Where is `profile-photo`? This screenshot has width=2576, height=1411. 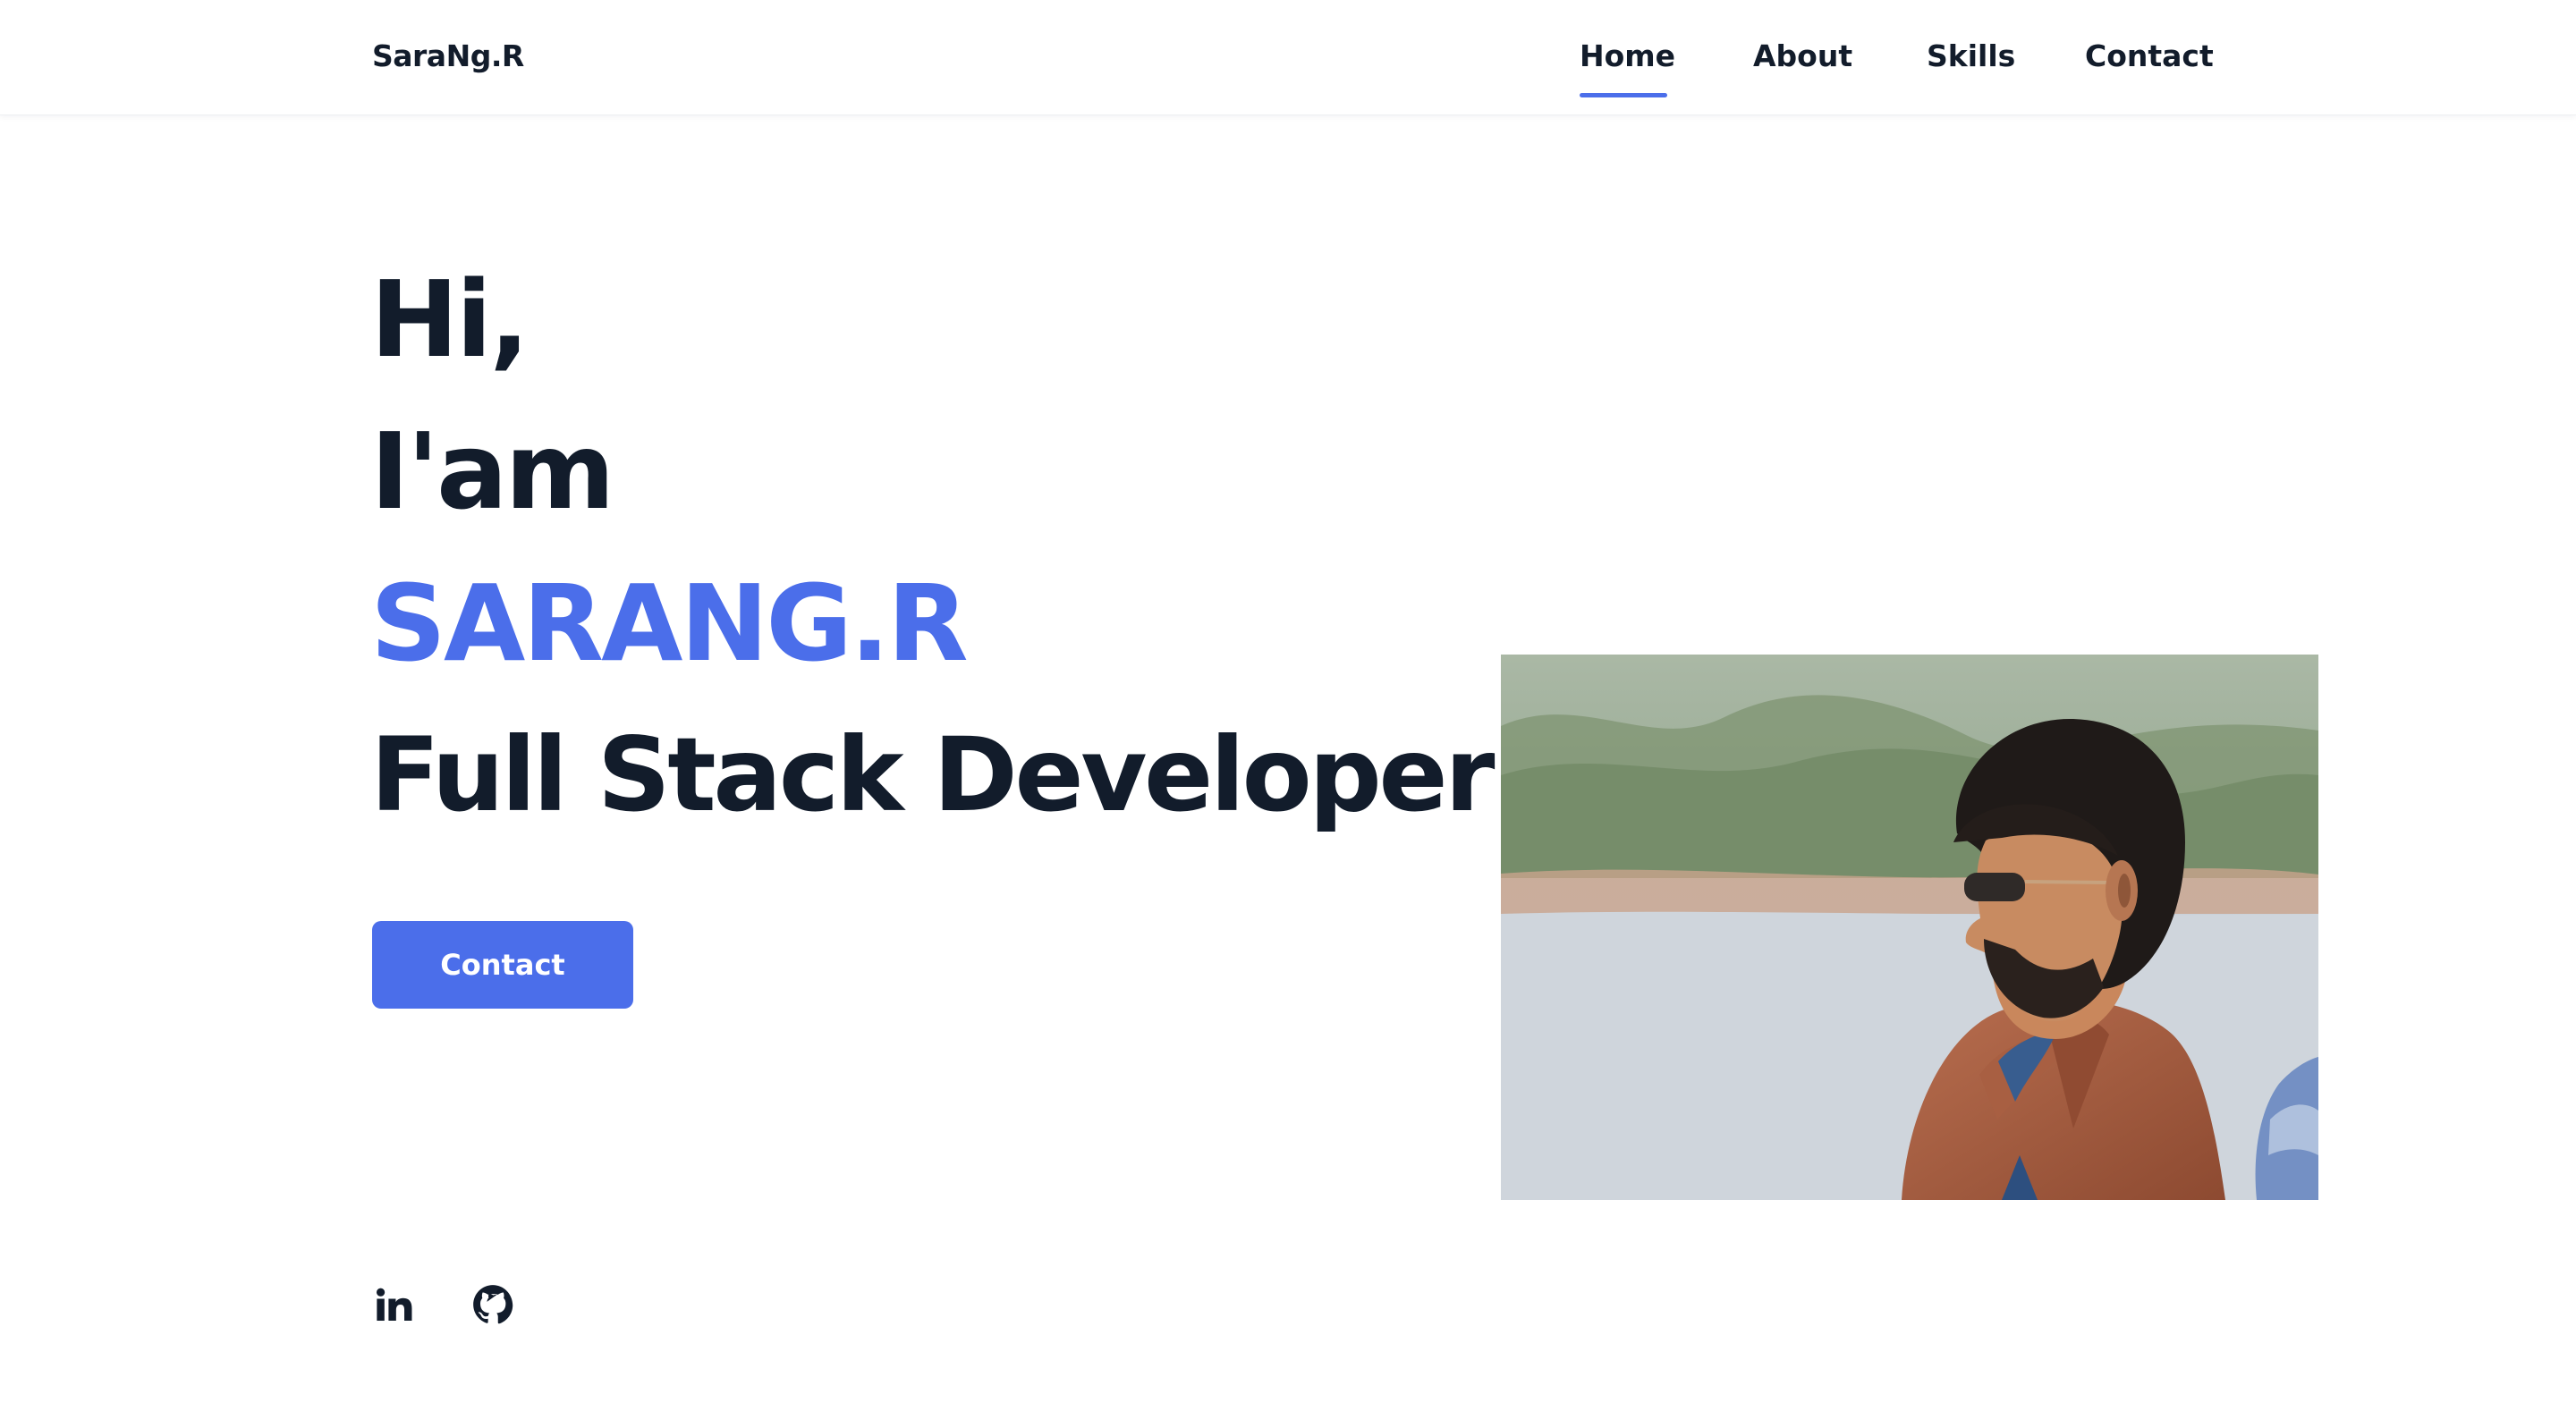 profile-photo is located at coordinates (1909, 927).